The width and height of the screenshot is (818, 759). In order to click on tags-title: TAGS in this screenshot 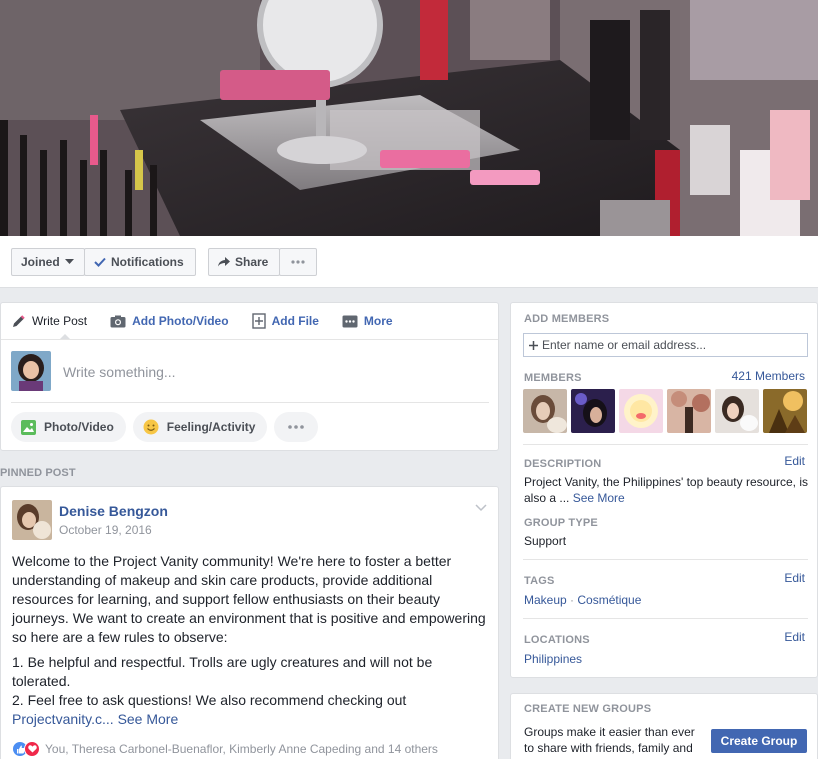, I will do `click(539, 581)`.